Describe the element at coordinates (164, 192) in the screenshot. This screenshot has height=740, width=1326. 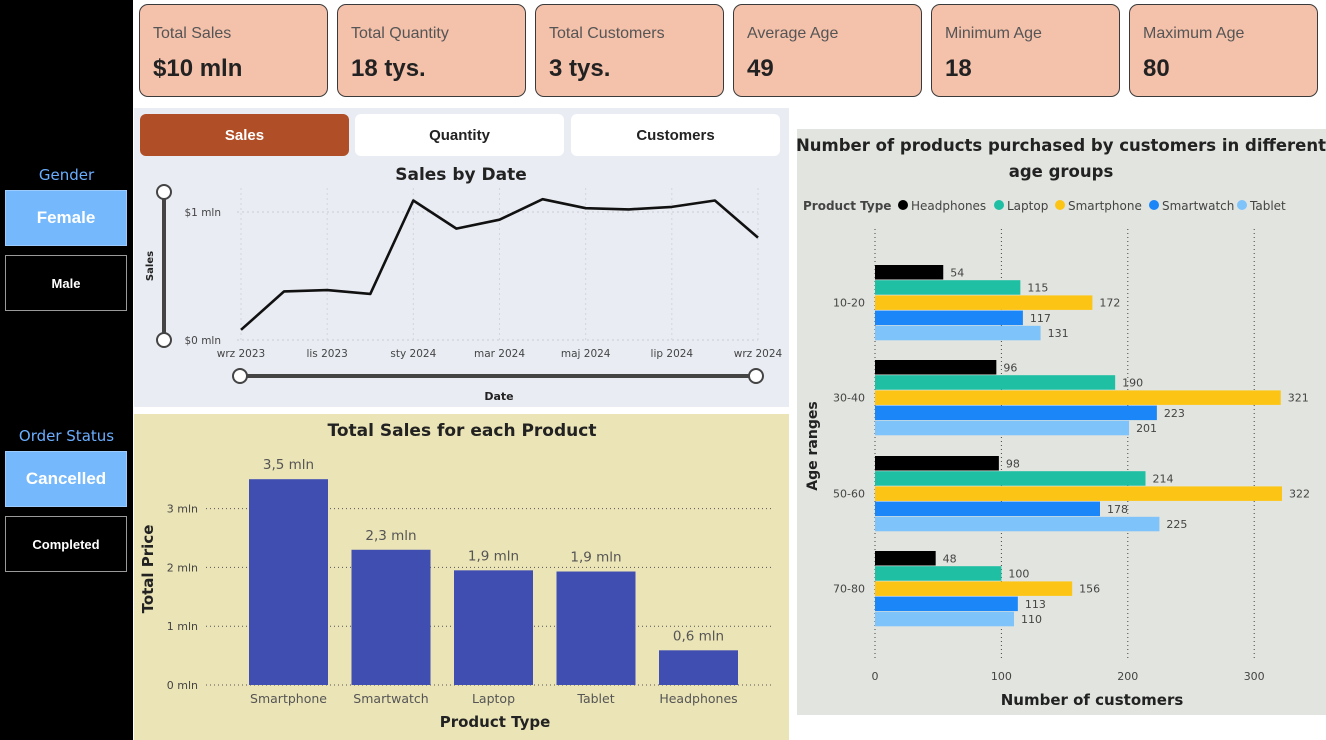
I see `y-range-handle-top` at that location.